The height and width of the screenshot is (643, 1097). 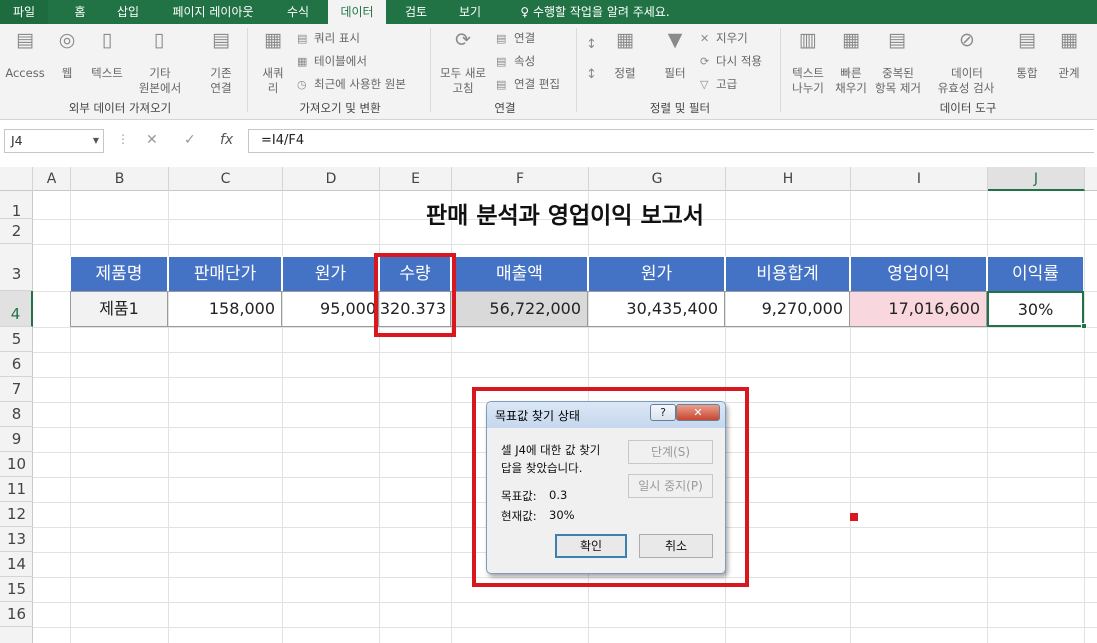 I want to click on refresh-all-button: 모두 새로, so click(x=463, y=73).